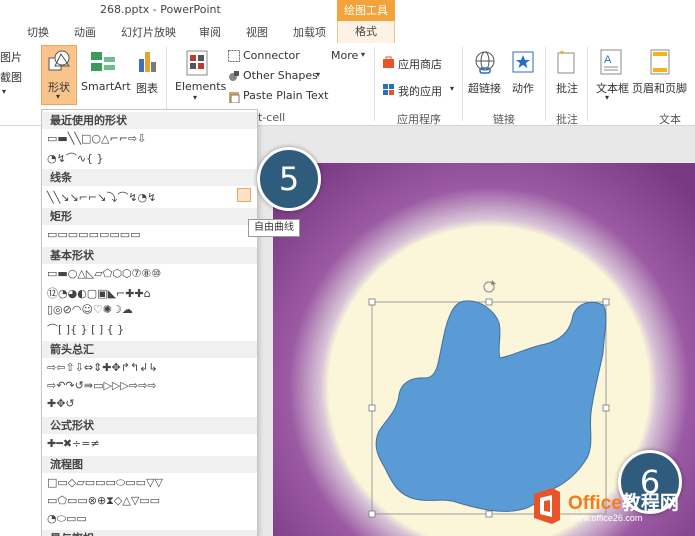 This screenshot has width=695, height=536. I want to click on app-store-button: 应用商店, so click(420, 64).